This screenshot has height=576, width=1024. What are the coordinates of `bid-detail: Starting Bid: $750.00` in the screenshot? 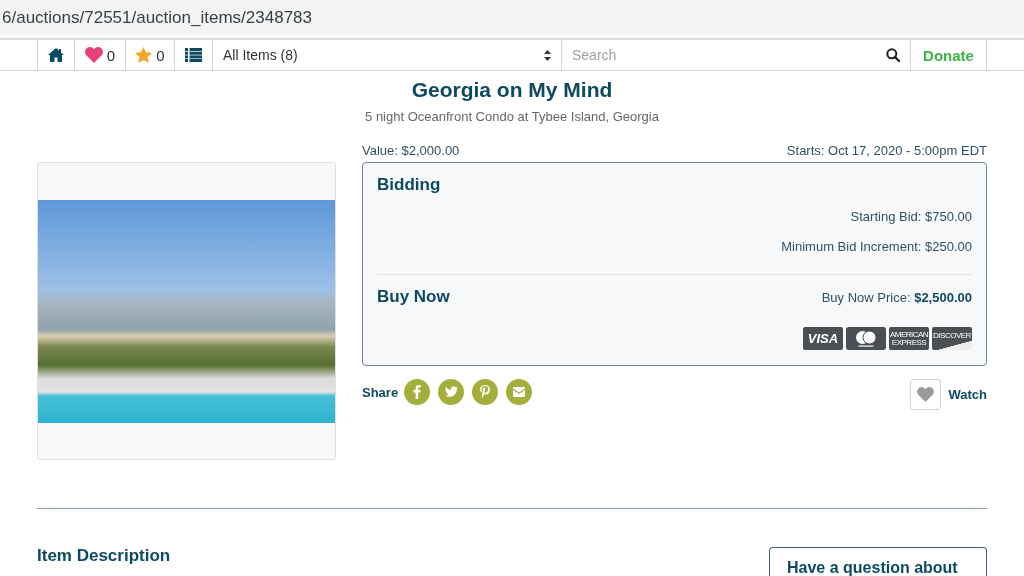 It's located at (911, 216).